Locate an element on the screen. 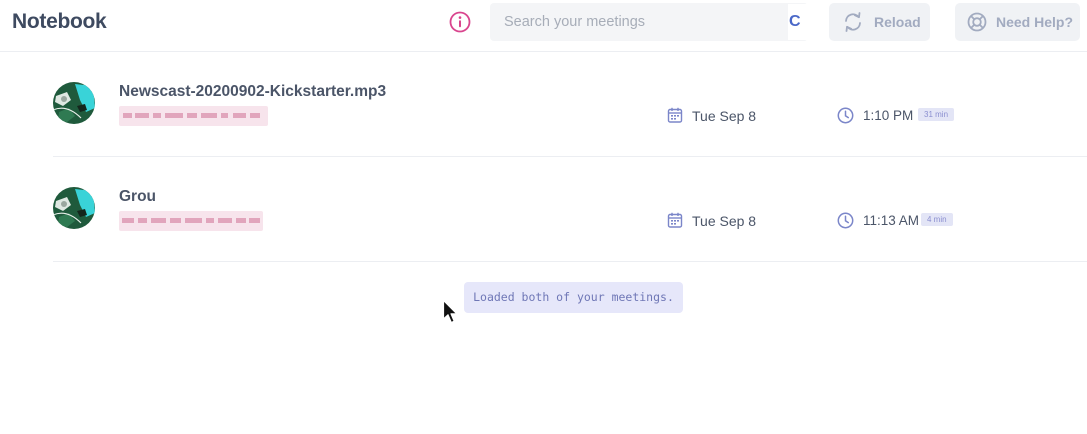  reload-button: Reload is located at coordinates (879, 22).